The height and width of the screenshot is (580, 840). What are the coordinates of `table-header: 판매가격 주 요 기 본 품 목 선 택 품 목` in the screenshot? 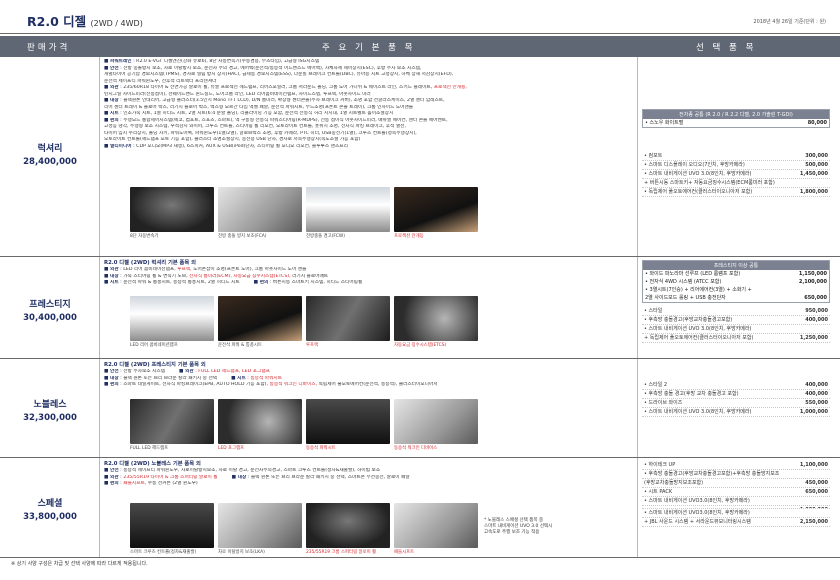 It's located at (420, 46).